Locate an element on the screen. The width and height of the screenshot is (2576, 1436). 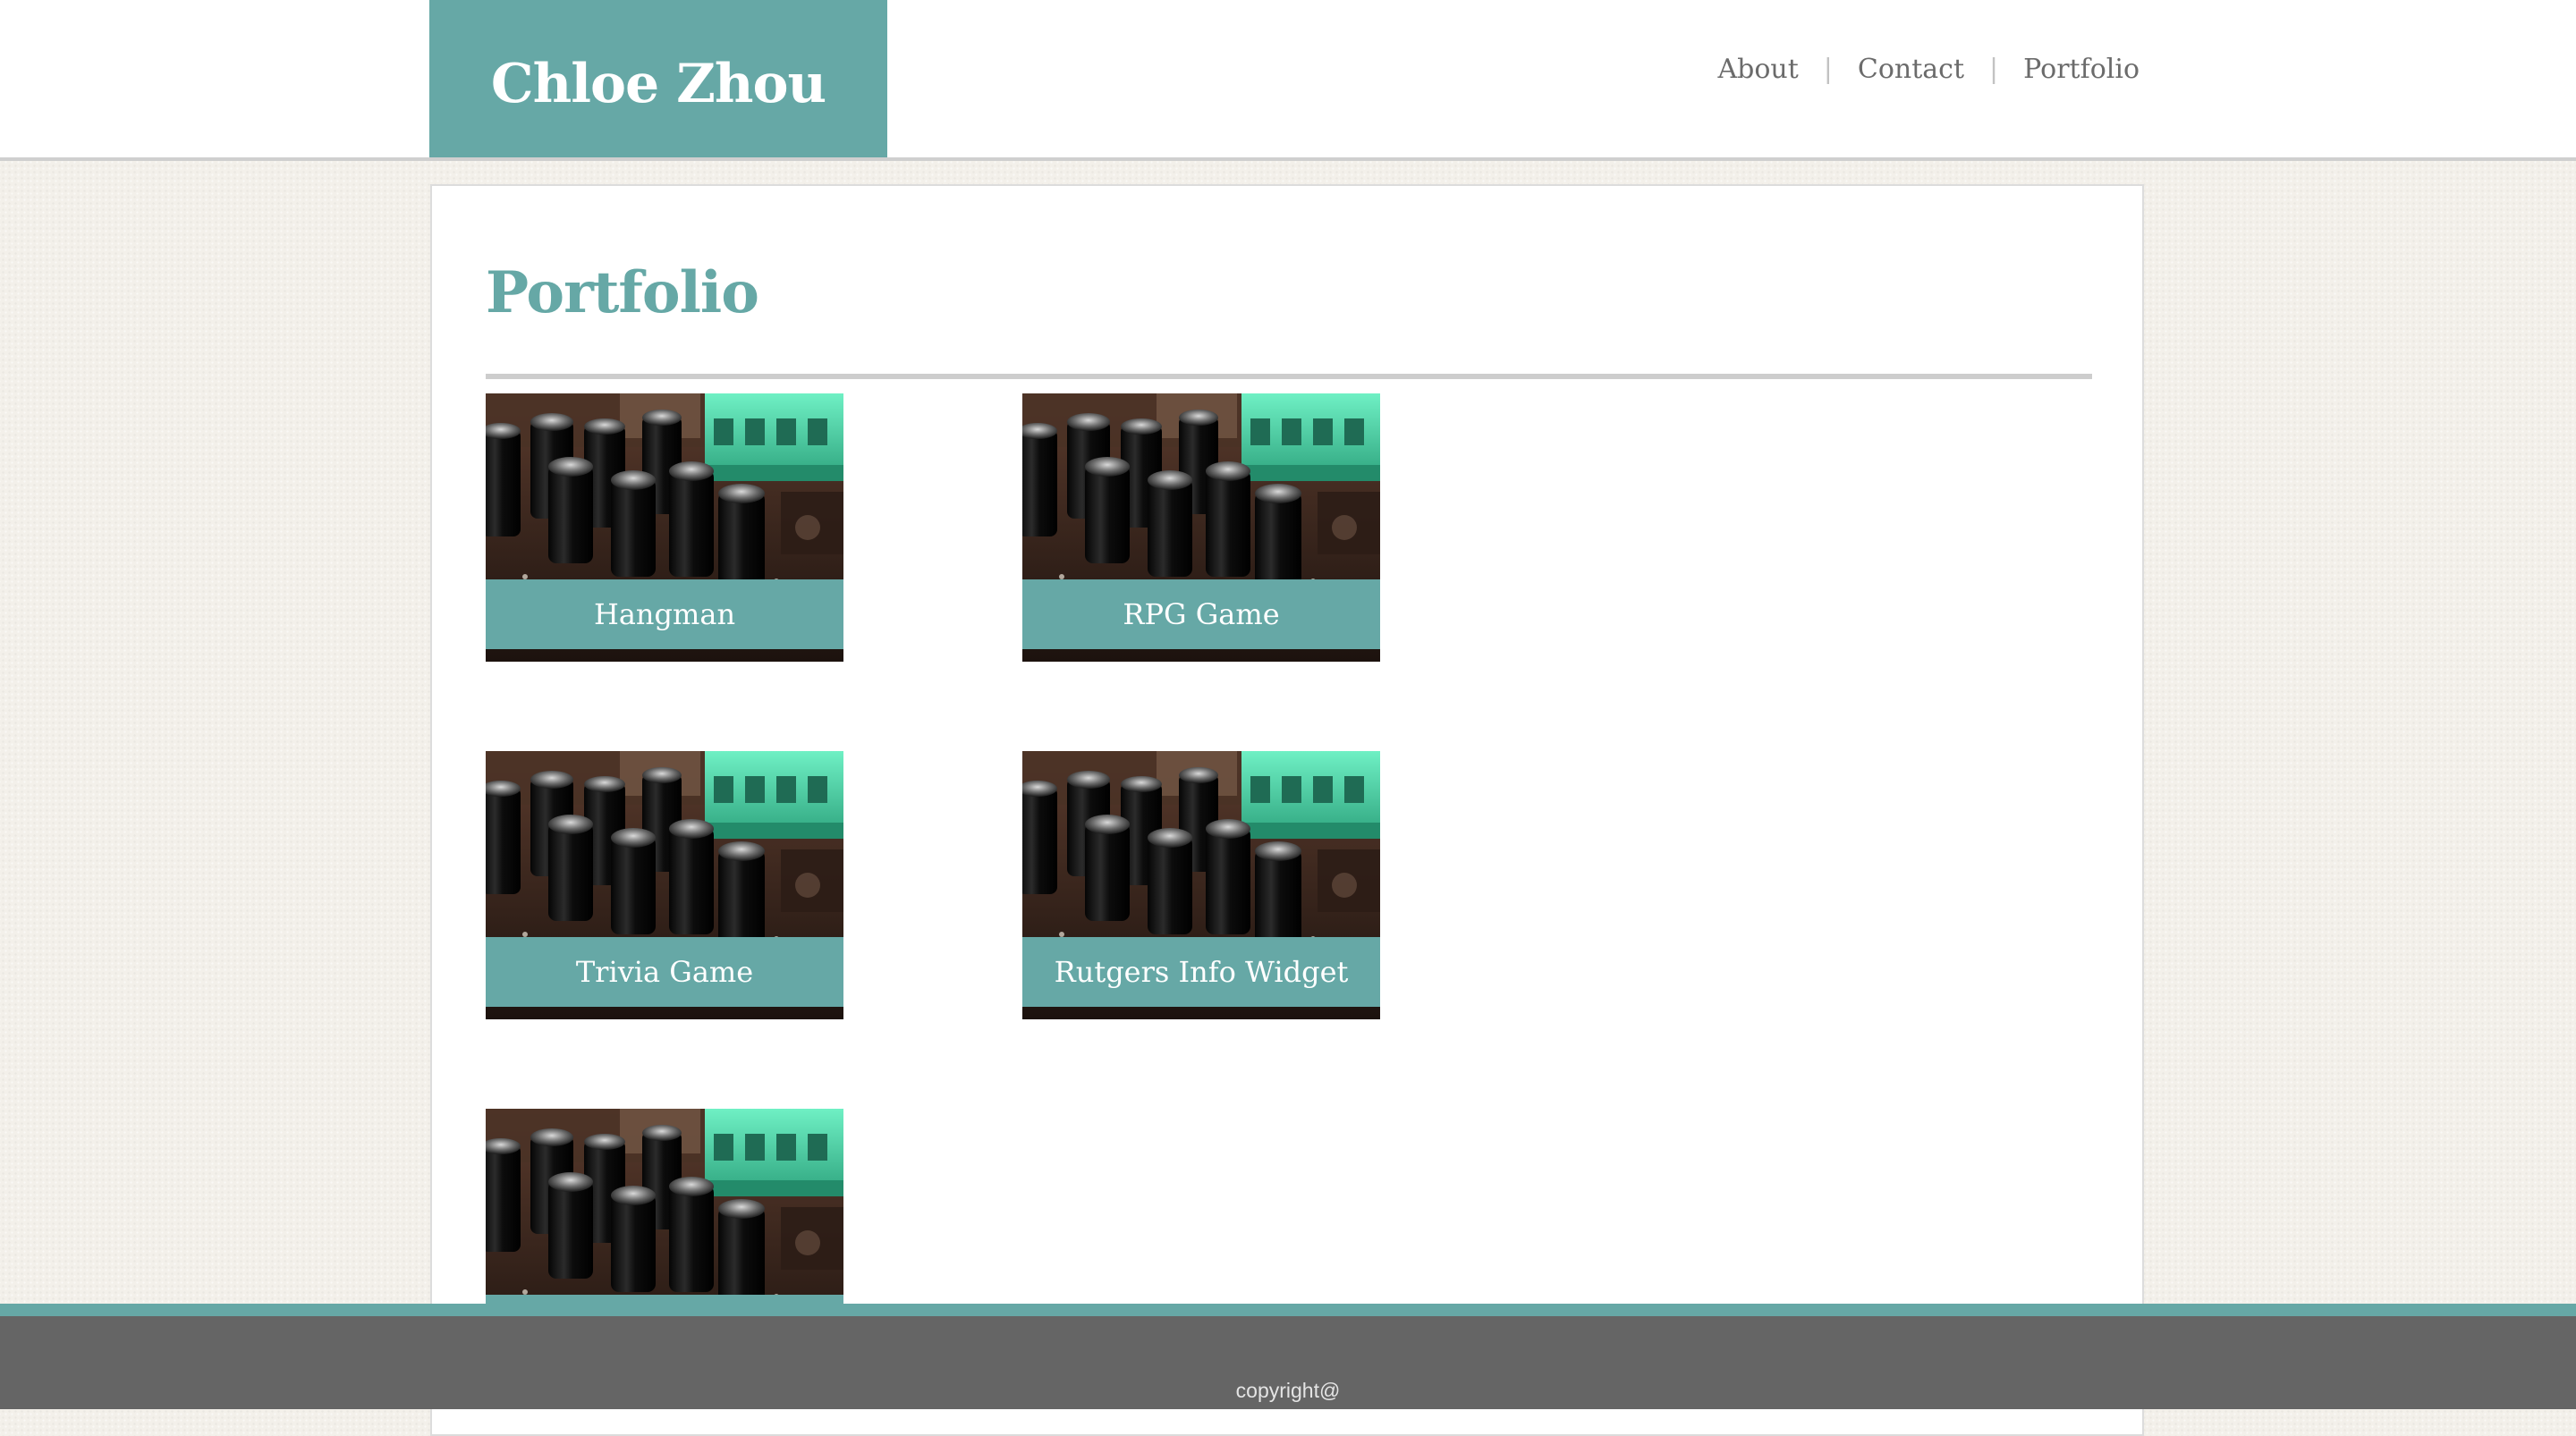
brand-block: Chloe Zhou is located at coordinates (658, 78).